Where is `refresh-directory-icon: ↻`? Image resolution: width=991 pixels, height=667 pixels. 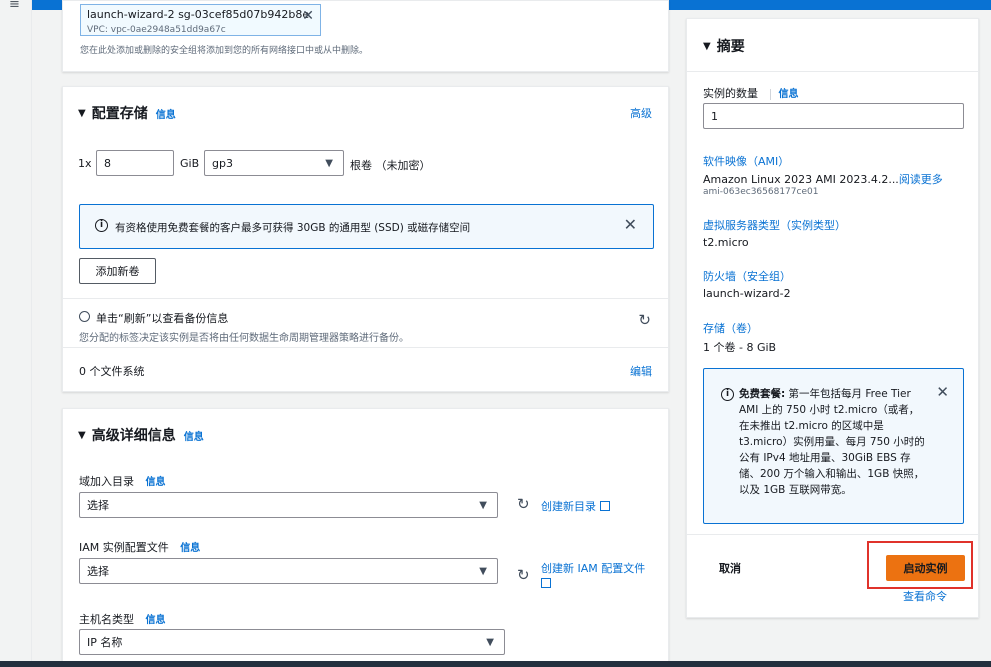 refresh-directory-icon: ↻ is located at coordinates (523, 504).